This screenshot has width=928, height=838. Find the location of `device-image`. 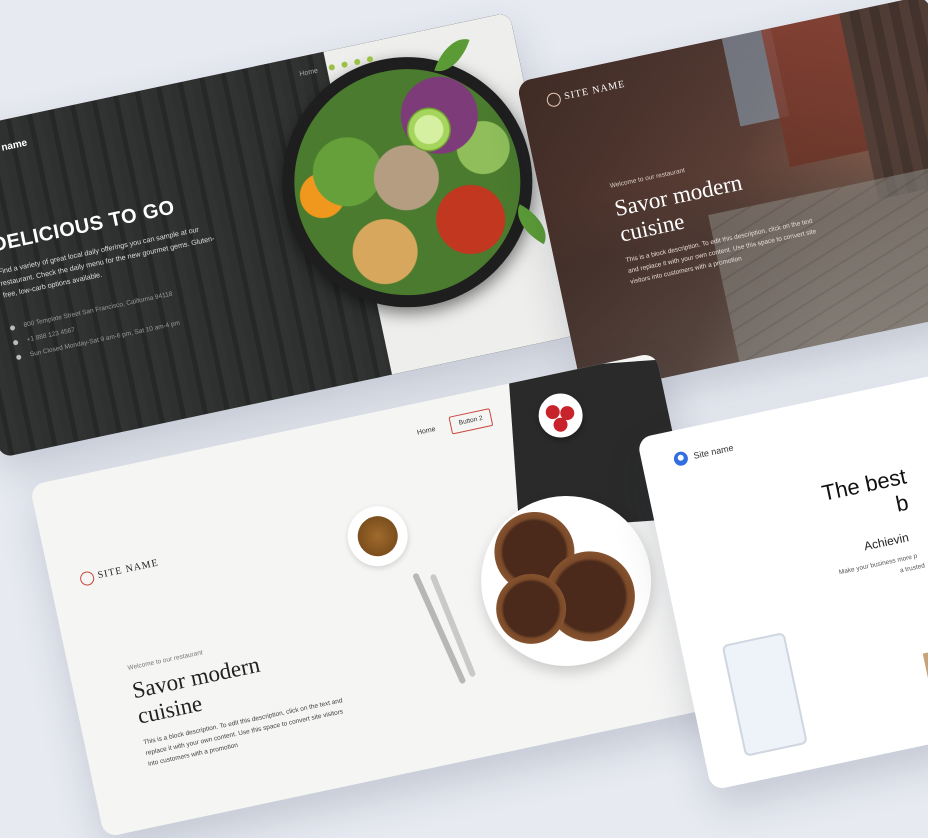

device-image is located at coordinates (764, 694).